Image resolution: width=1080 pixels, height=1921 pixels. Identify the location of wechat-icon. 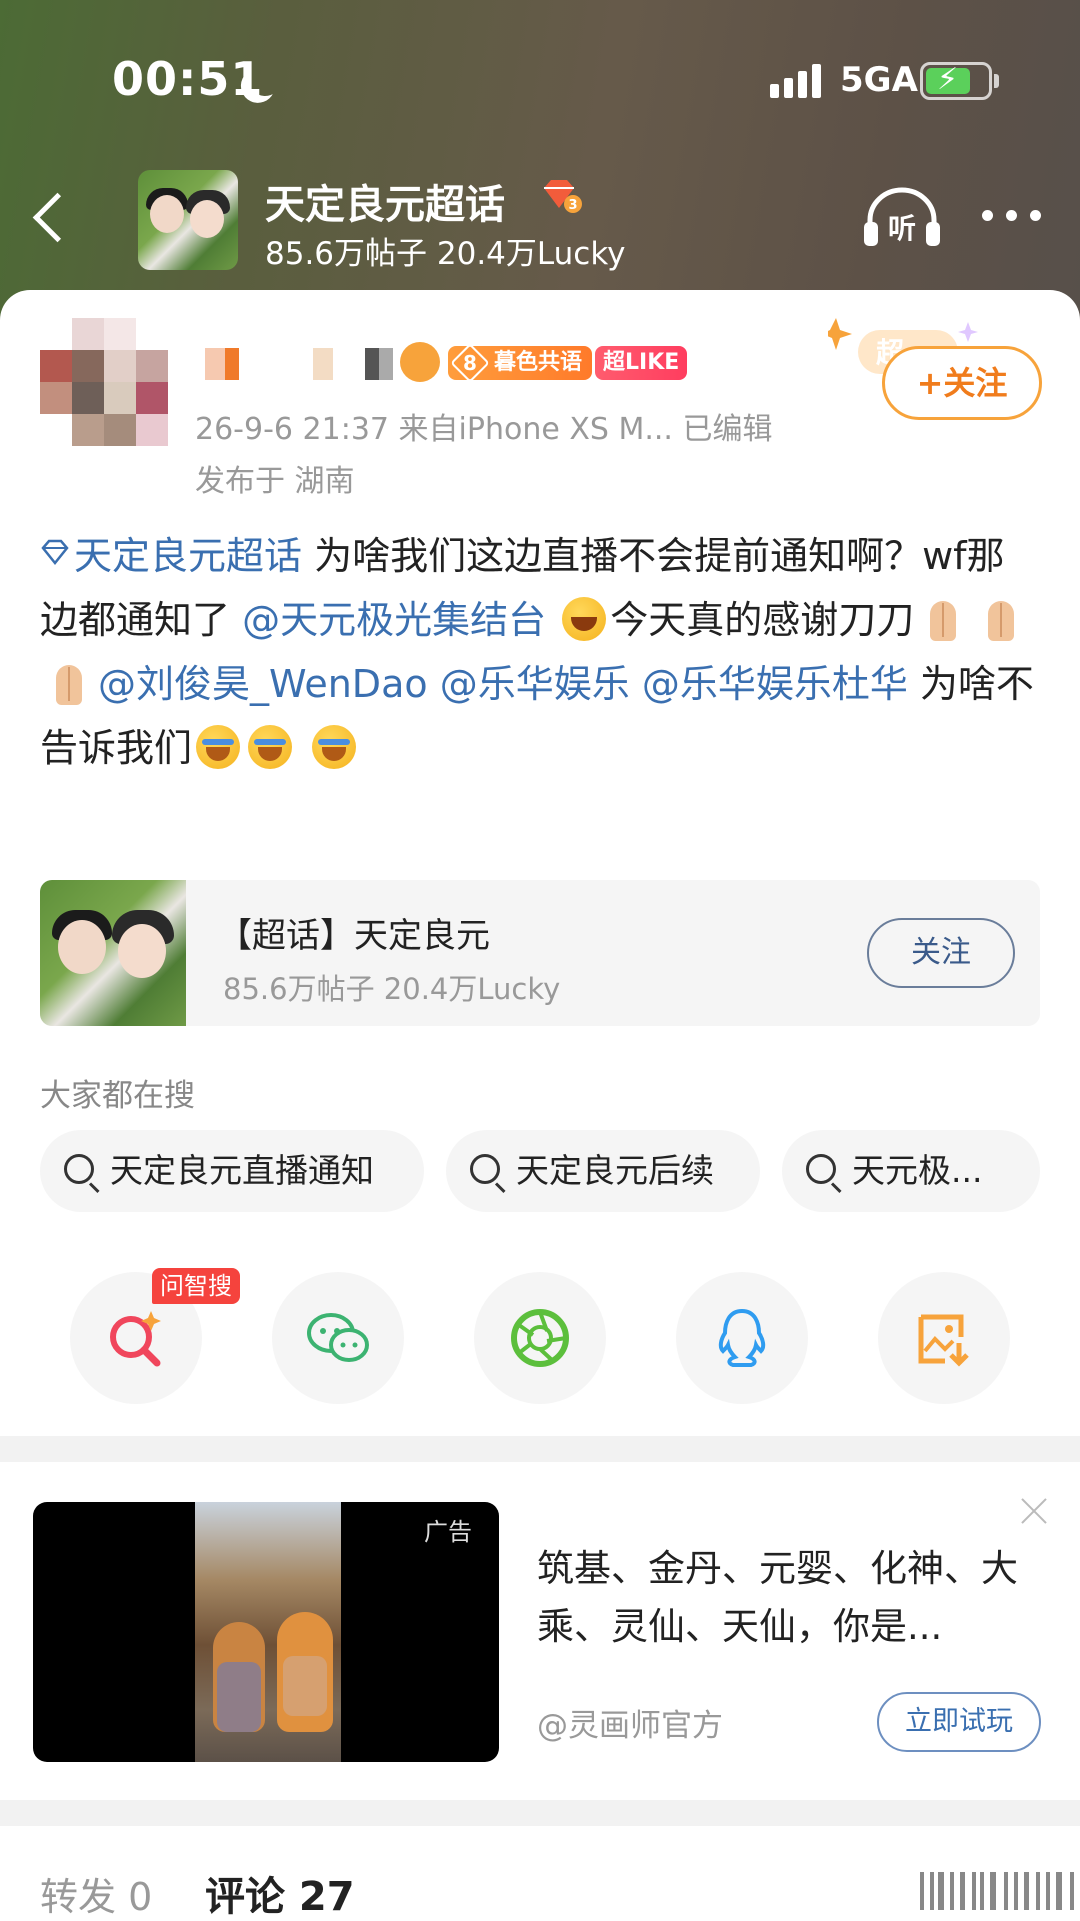
(338, 1337).